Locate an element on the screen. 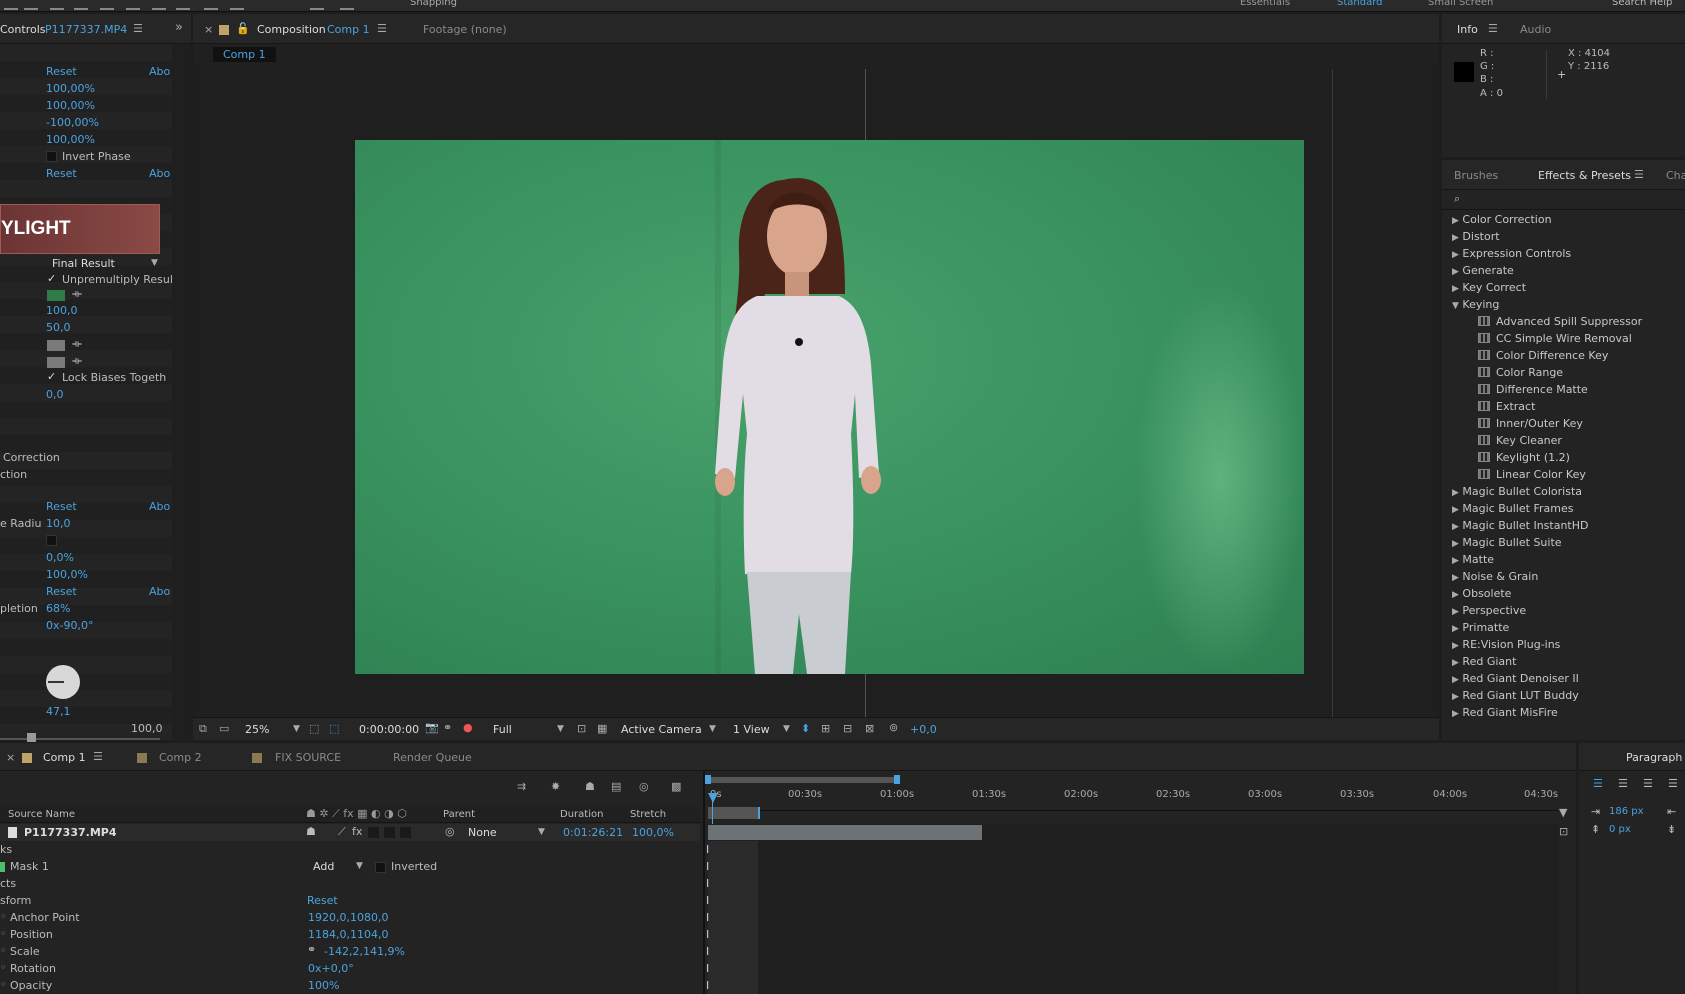 The height and width of the screenshot is (994, 1685). reset-link-2: Reset is located at coordinates (61, 173).